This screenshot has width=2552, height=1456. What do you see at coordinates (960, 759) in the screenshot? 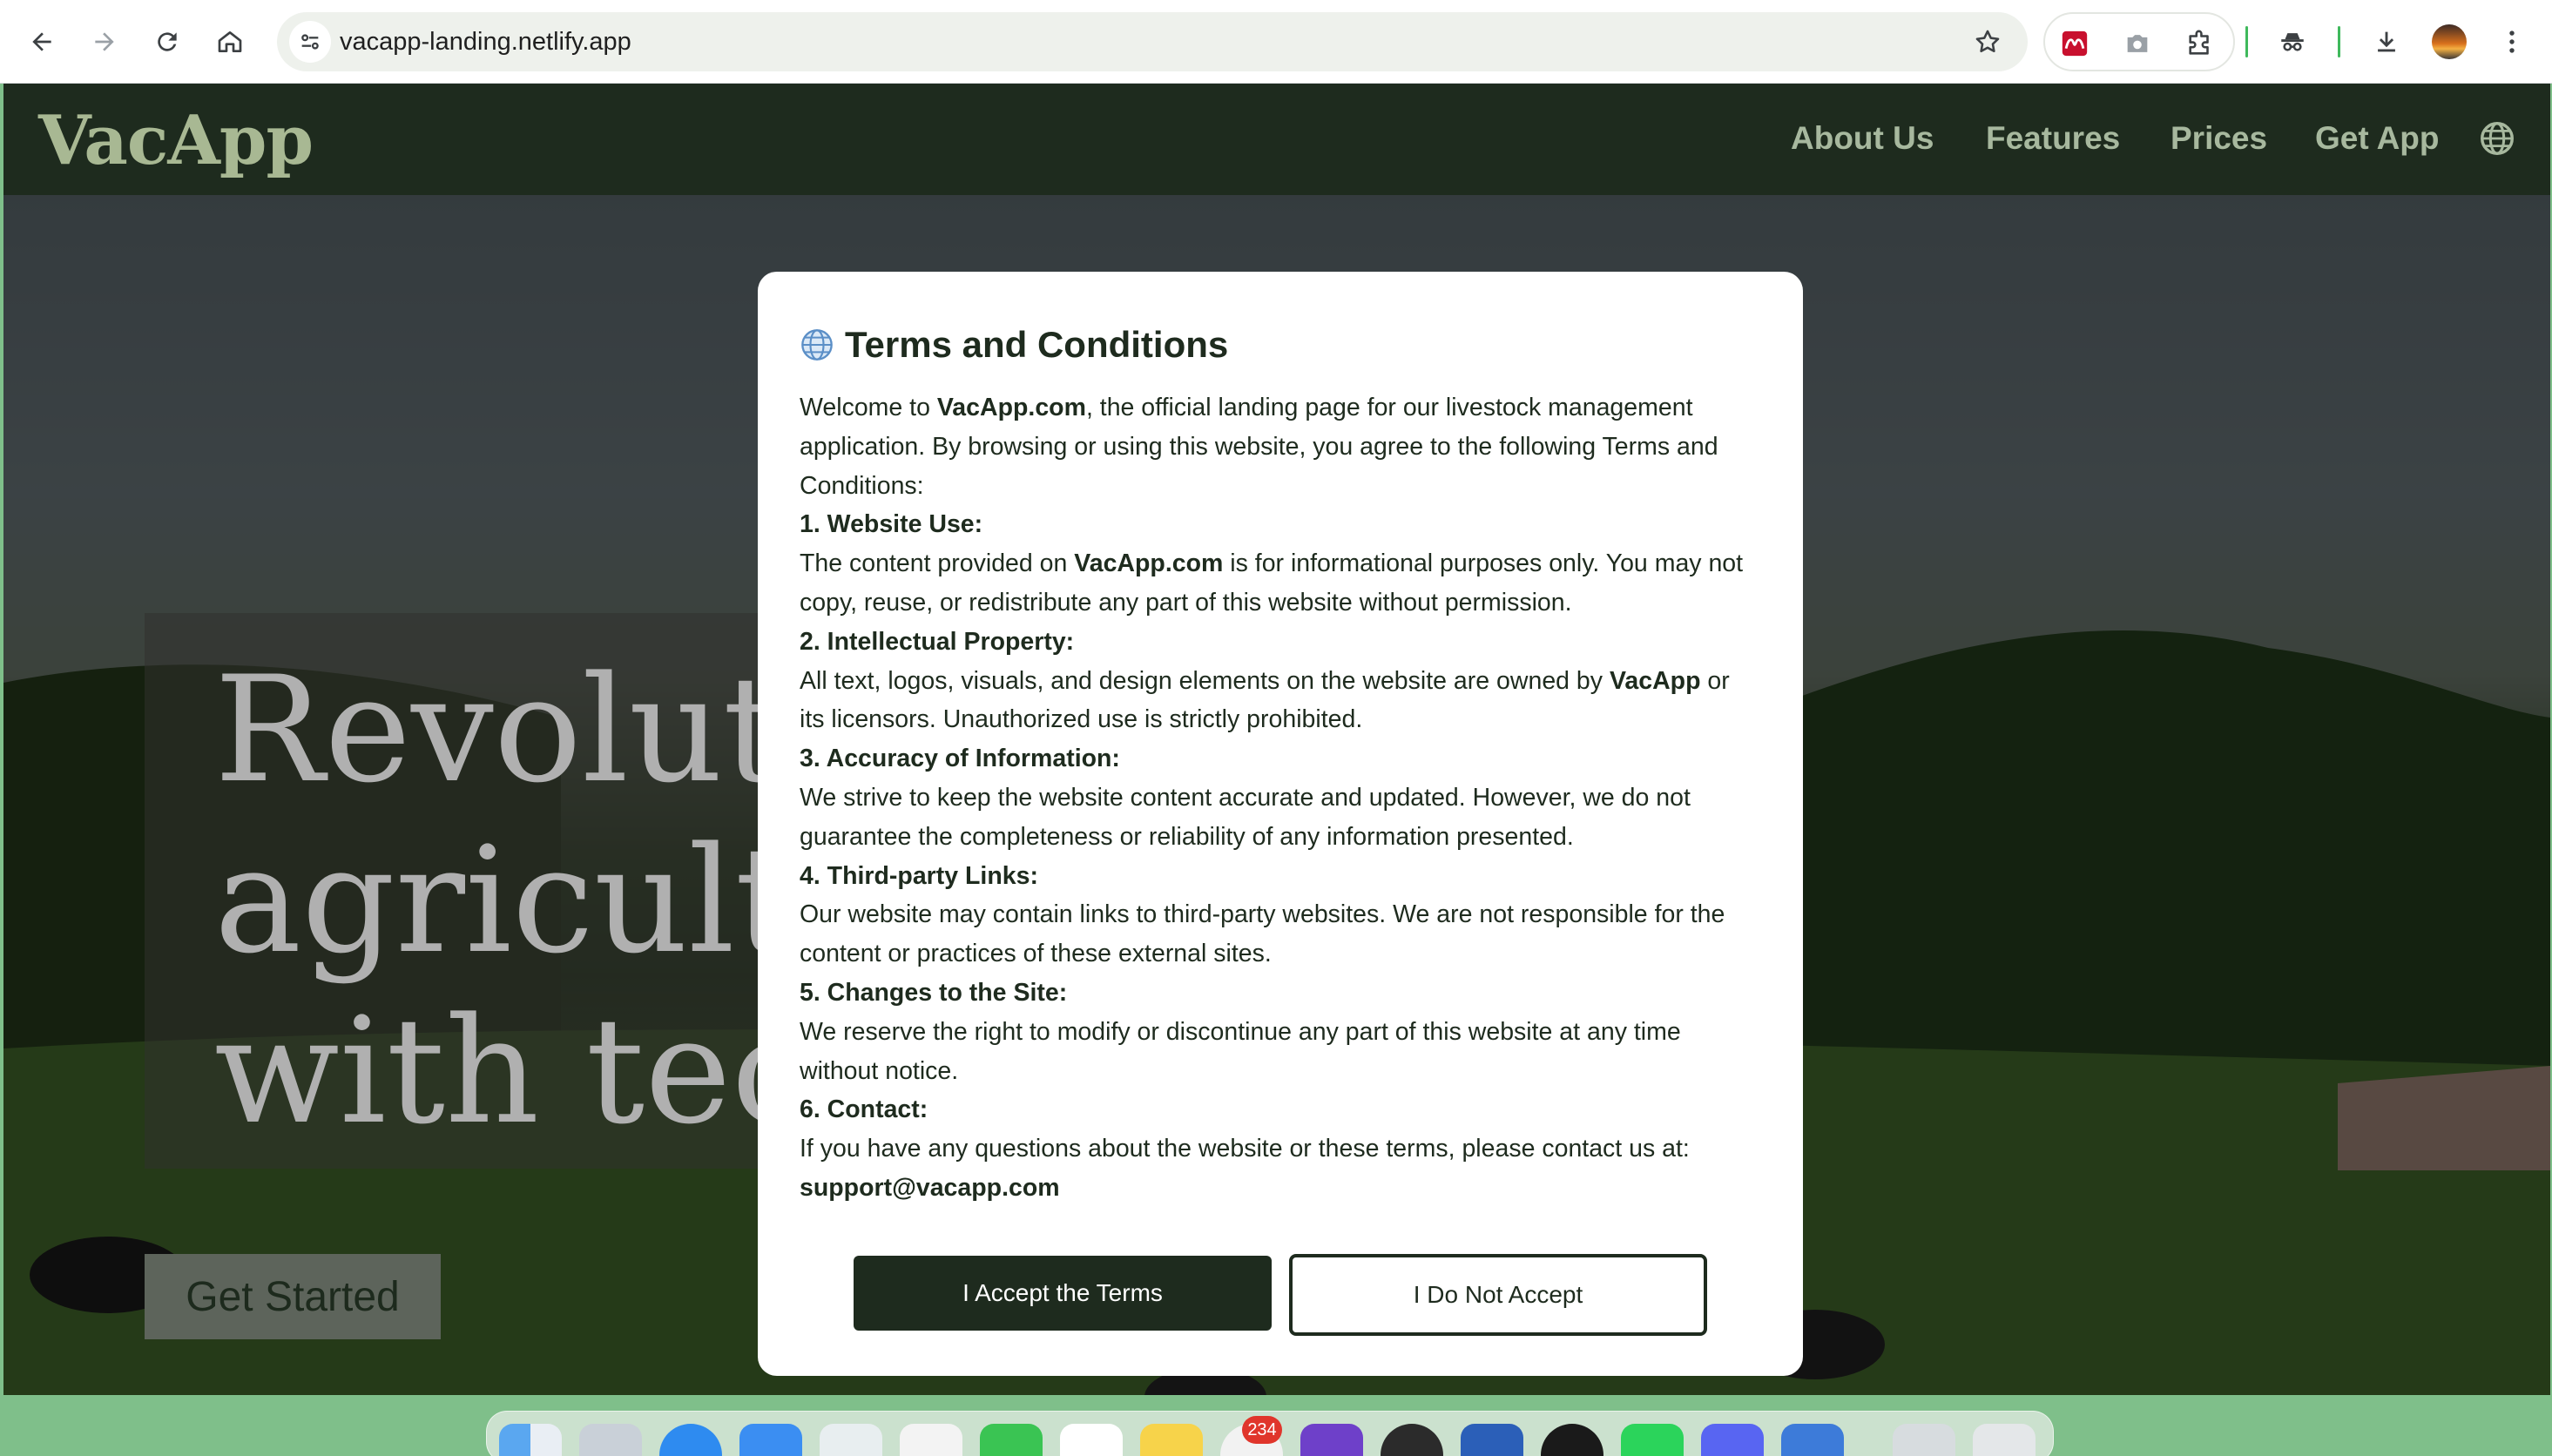
I see `section-title: 3. Accuracy of Information:` at bounding box center [960, 759].